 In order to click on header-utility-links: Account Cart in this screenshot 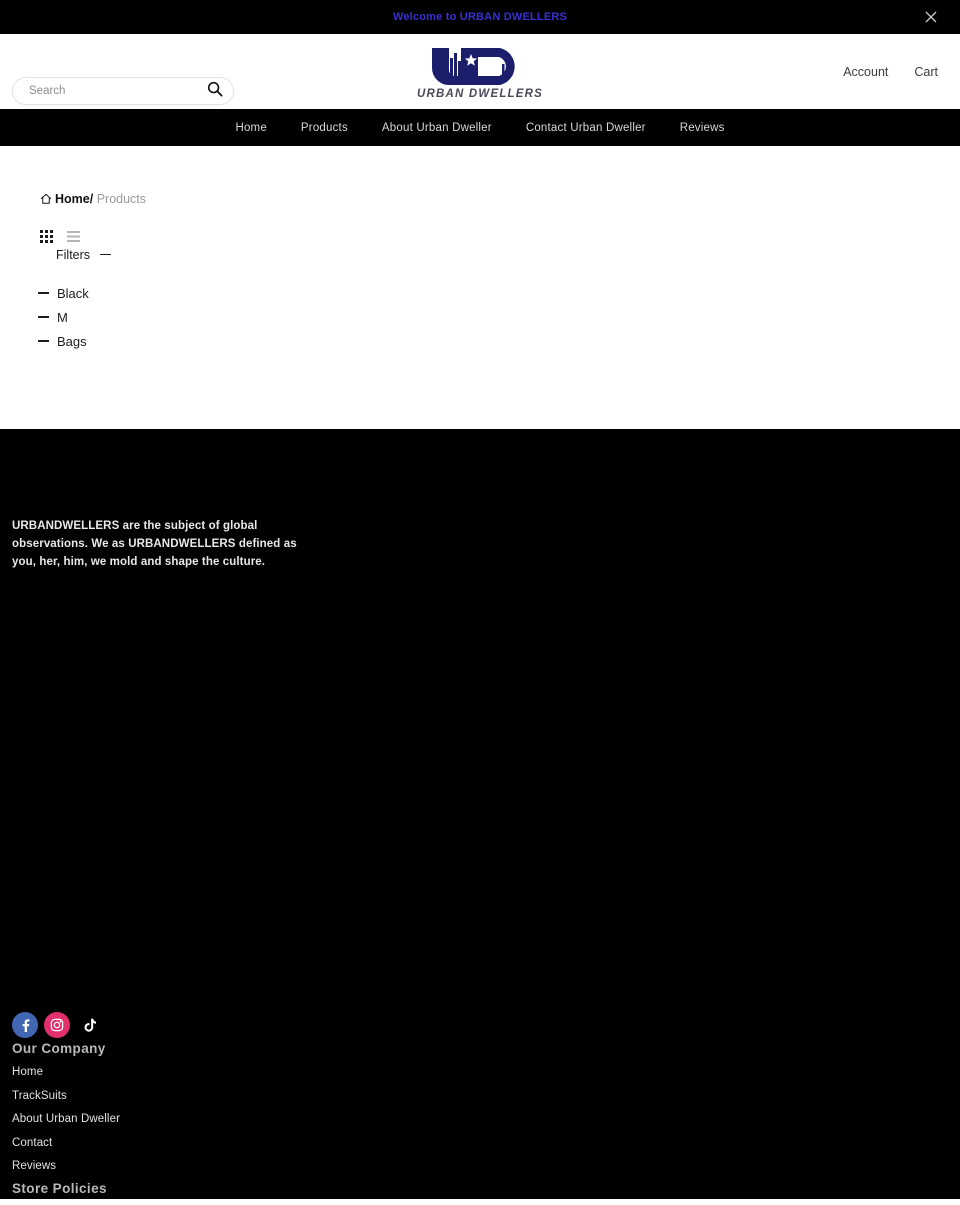, I will do `click(890, 72)`.